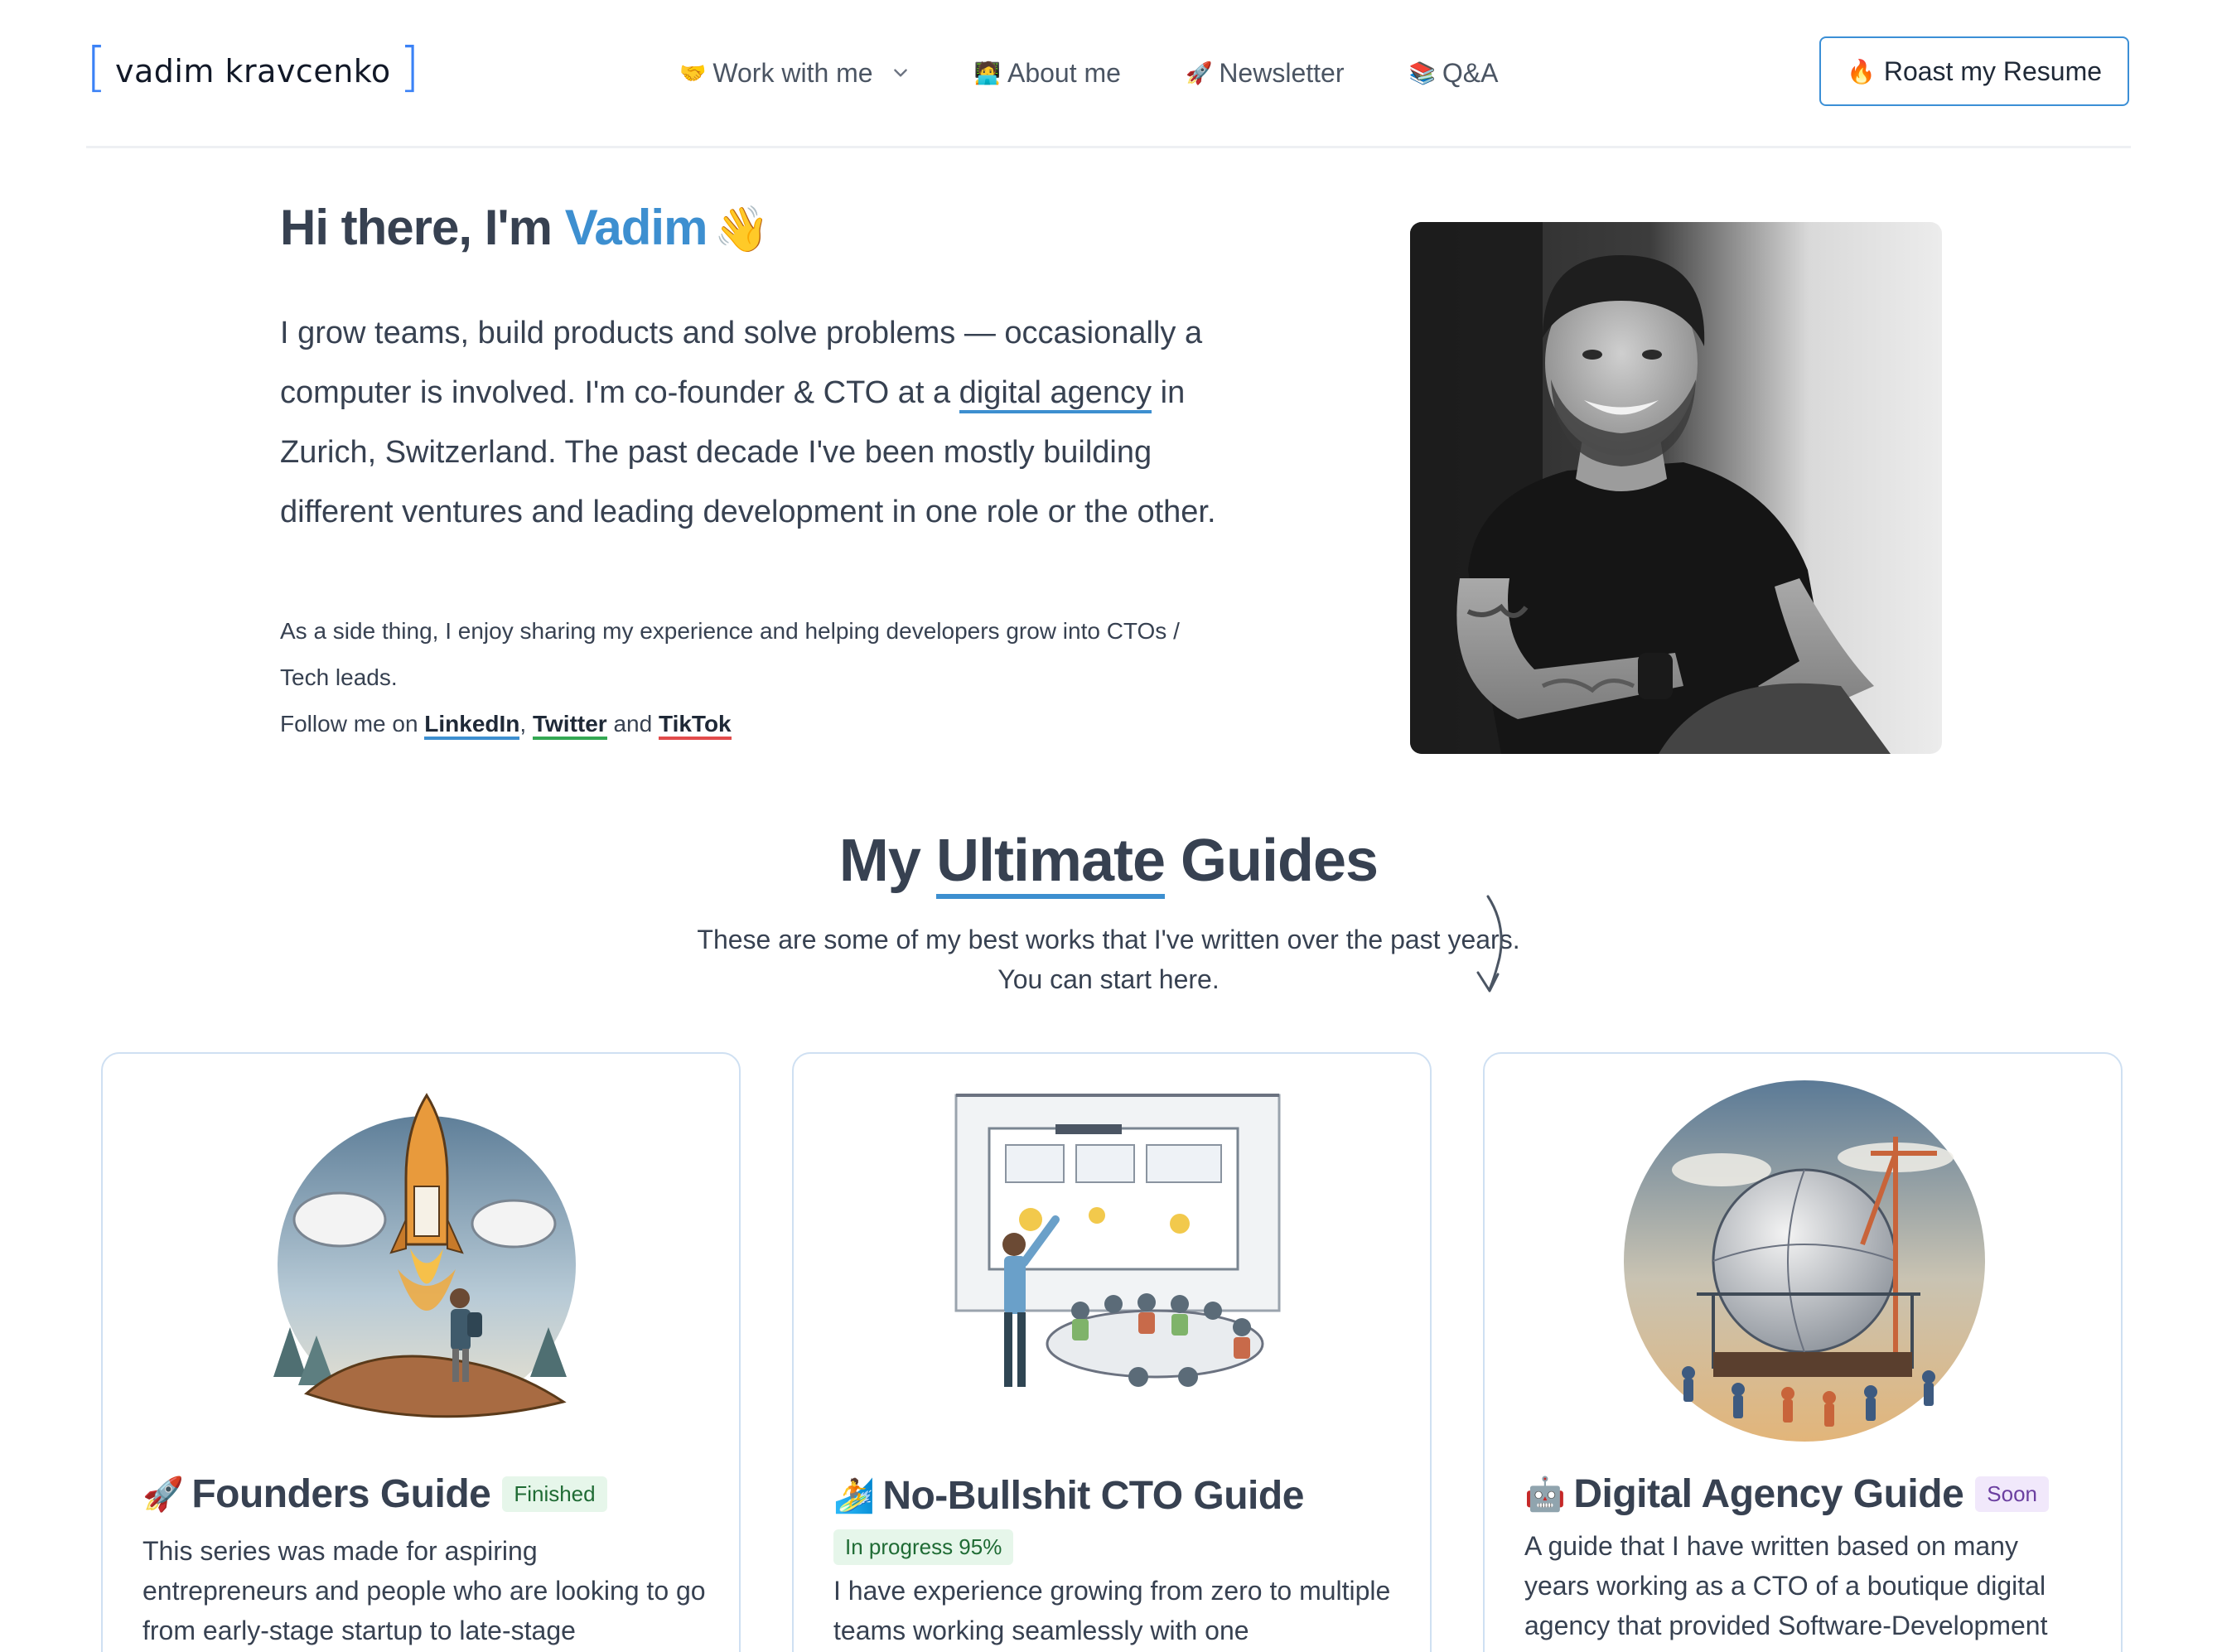 This screenshot has width=2217, height=1652. I want to click on guide-title: 🤖 Digital Agency Guide Soon, so click(1787, 1494).